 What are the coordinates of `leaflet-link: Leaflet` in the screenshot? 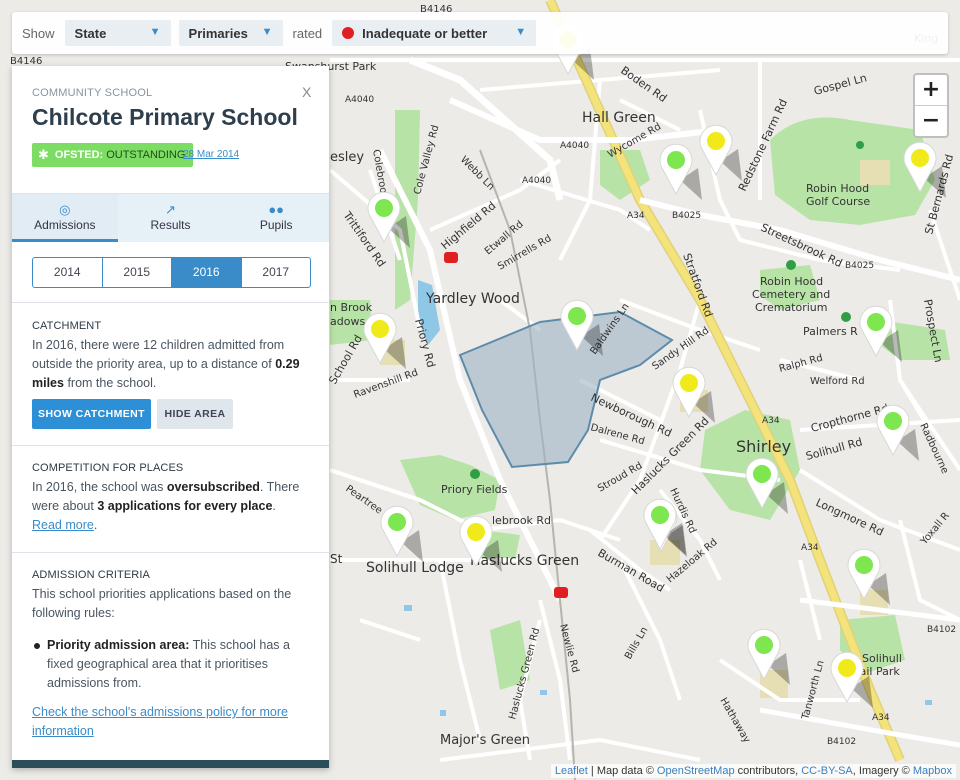 It's located at (571, 771).